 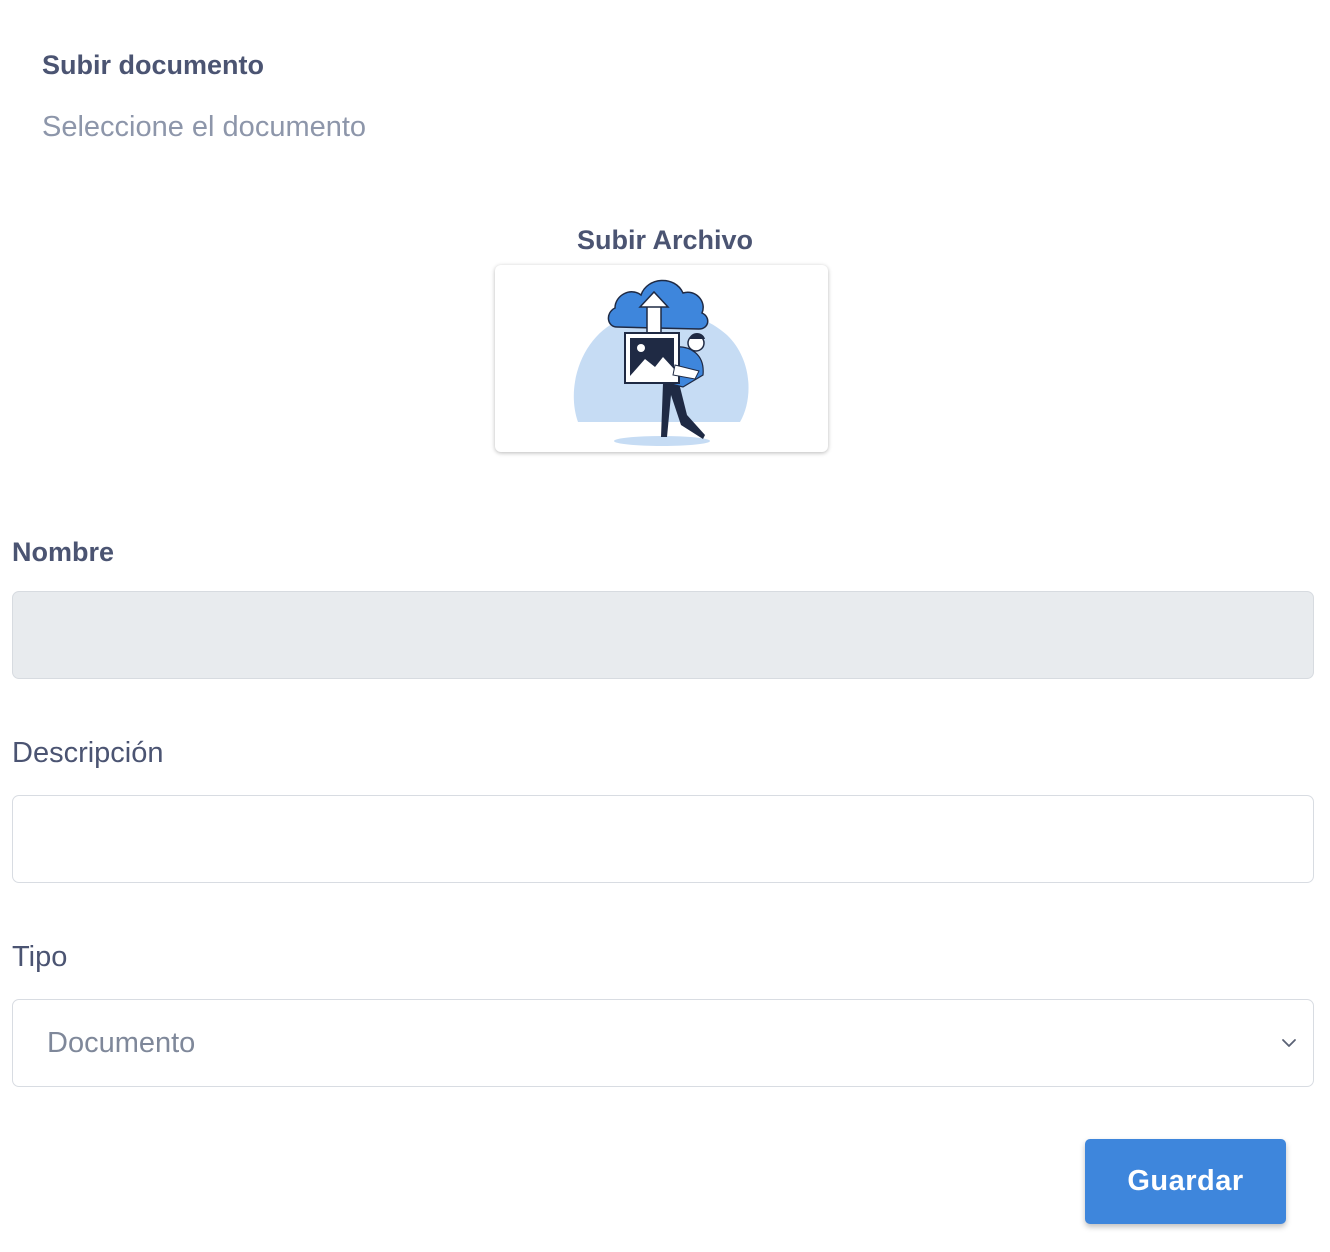 I want to click on page-subtitle: Seleccione el documento, so click(x=204, y=127).